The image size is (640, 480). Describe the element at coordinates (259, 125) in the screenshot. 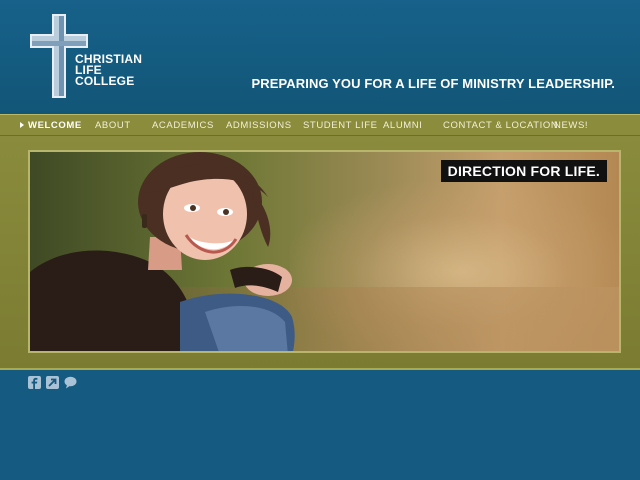

I see `nav-item-admissions: ADMISSIONS` at that location.